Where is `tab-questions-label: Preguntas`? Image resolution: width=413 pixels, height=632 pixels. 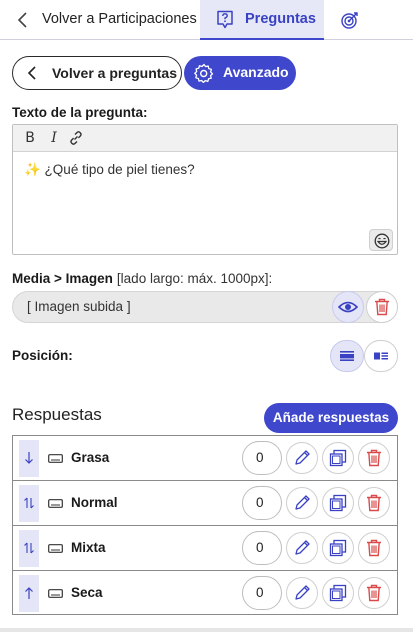
tab-questions-label: Preguntas is located at coordinates (280, 19).